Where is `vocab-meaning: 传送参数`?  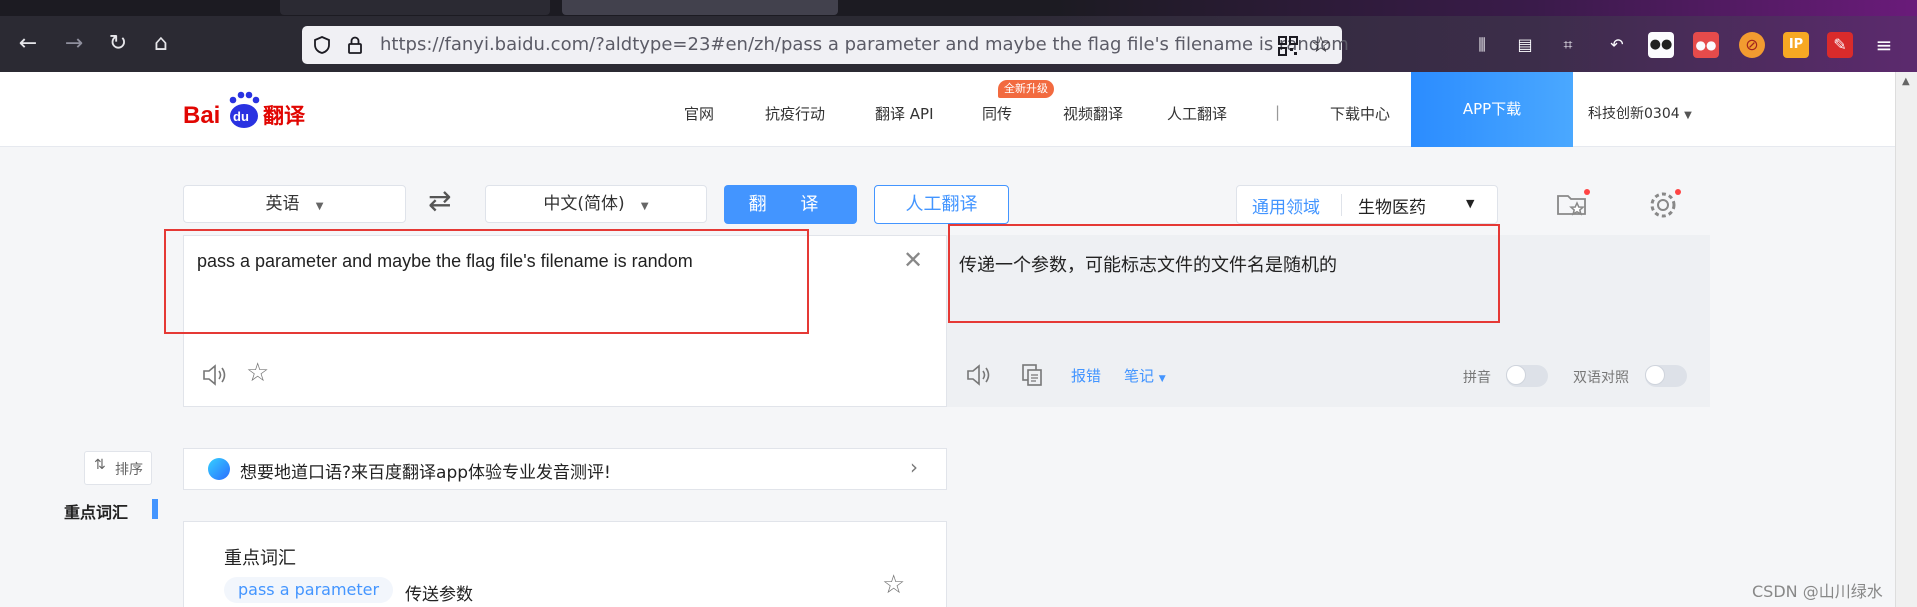
vocab-meaning: 传送参数 is located at coordinates (439, 595).